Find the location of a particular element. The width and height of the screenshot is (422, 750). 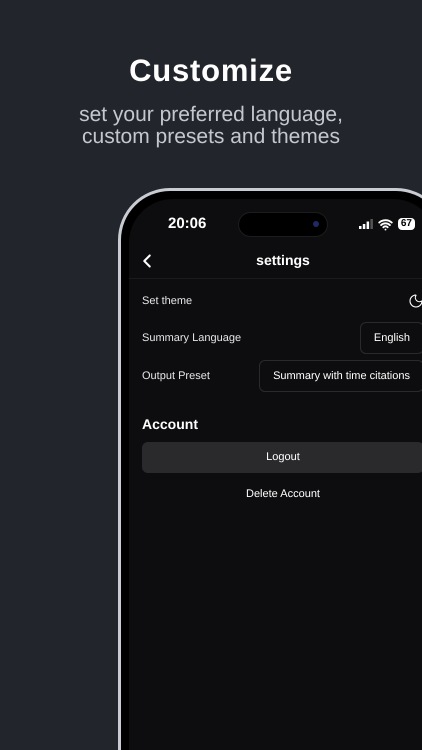

logout-button: Logout is located at coordinates (282, 457).